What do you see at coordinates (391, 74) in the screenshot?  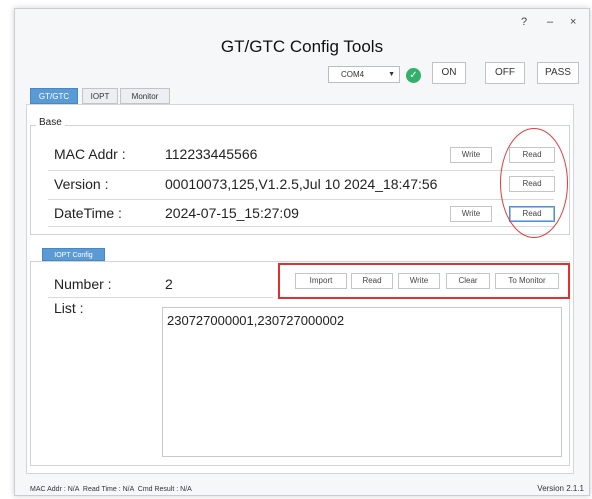 I see `chevron-down-icon: ▼` at bounding box center [391, 74].